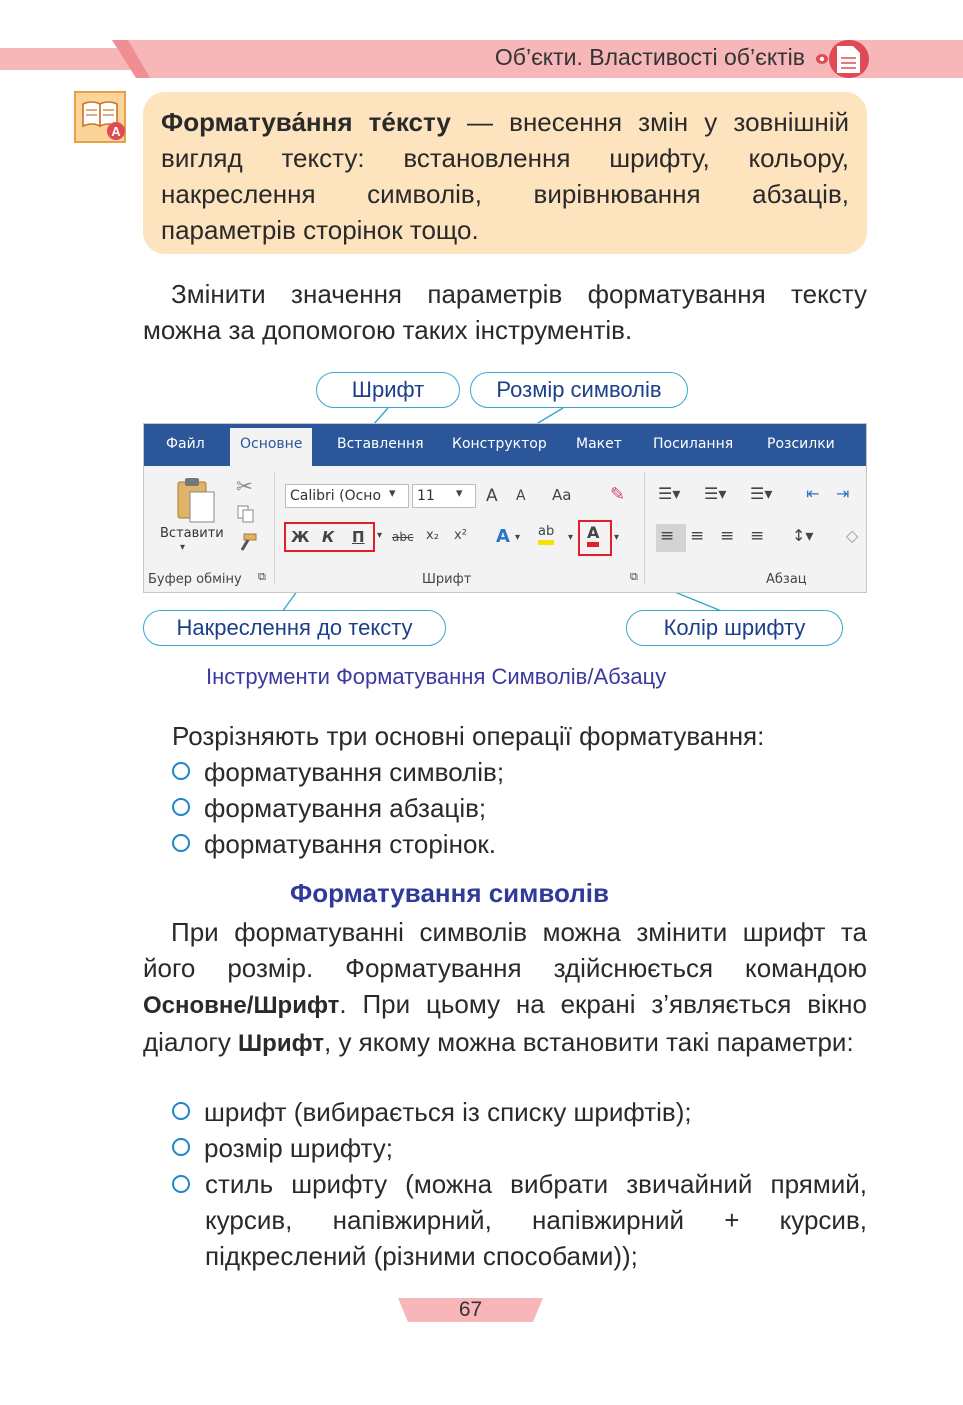 Image resolution: width=963 pixels, height=1405 pixels. What do you see at coordinates (447, 579) in the screenshot?
I see `group-font-label: Шрифт` at bounding box center [447, 579].